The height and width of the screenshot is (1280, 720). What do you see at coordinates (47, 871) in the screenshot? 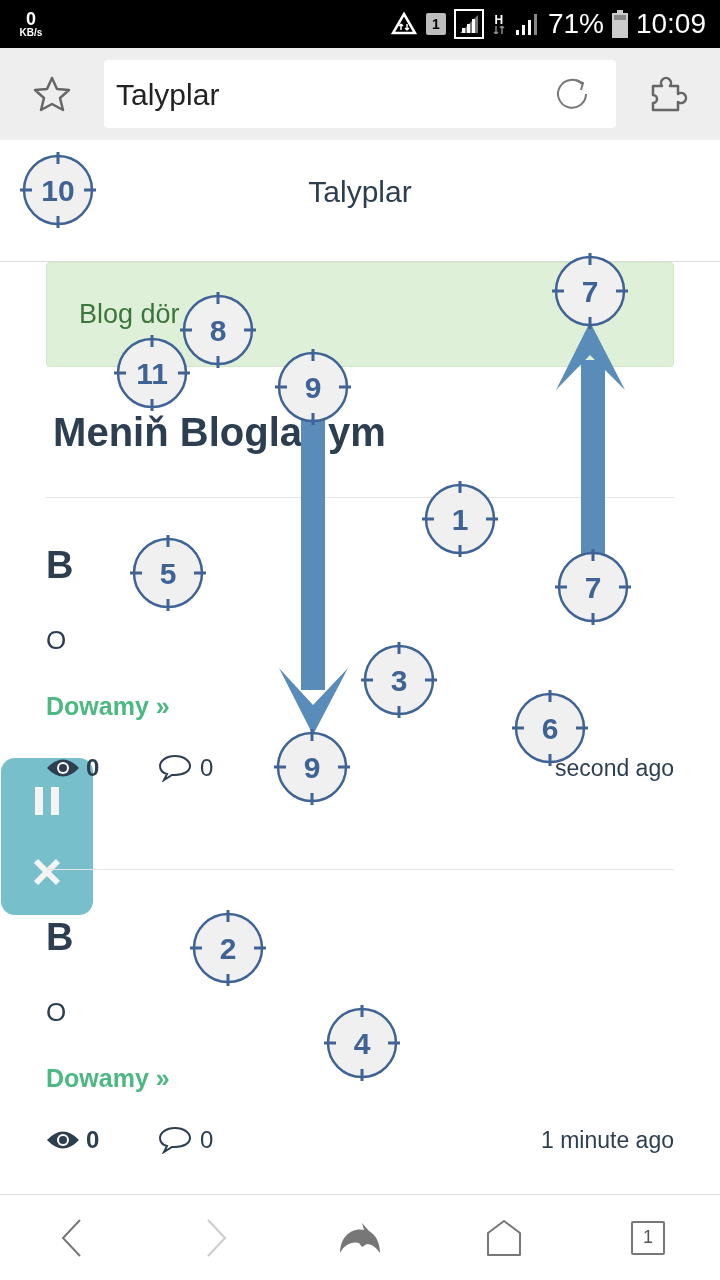
I see `close-icon` at bounding box center [47, 871].